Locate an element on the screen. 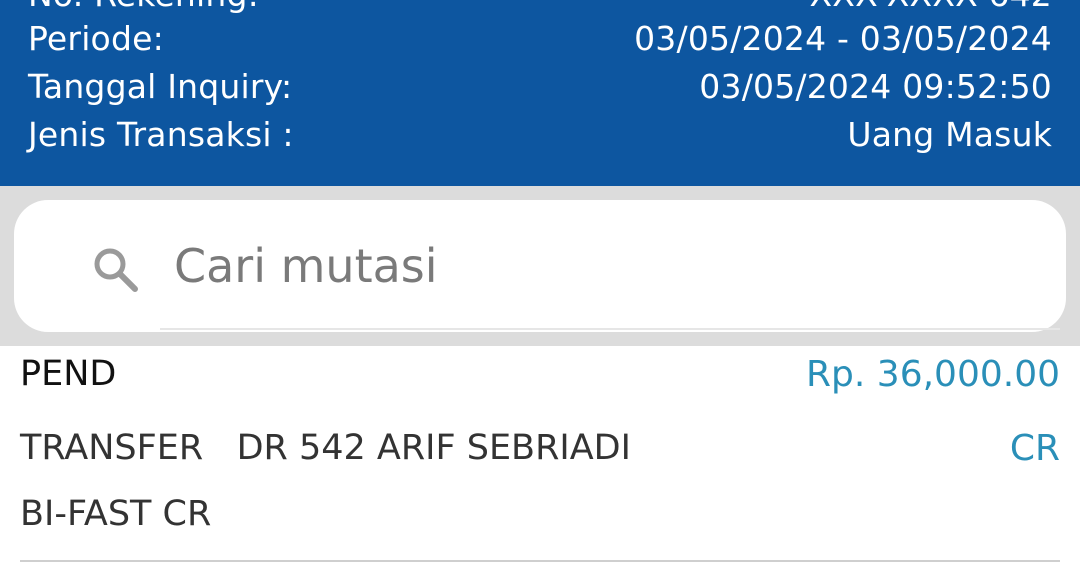  period-value: 03/05/2024 - 03/05/2024 is located at coordinates (843, 38).